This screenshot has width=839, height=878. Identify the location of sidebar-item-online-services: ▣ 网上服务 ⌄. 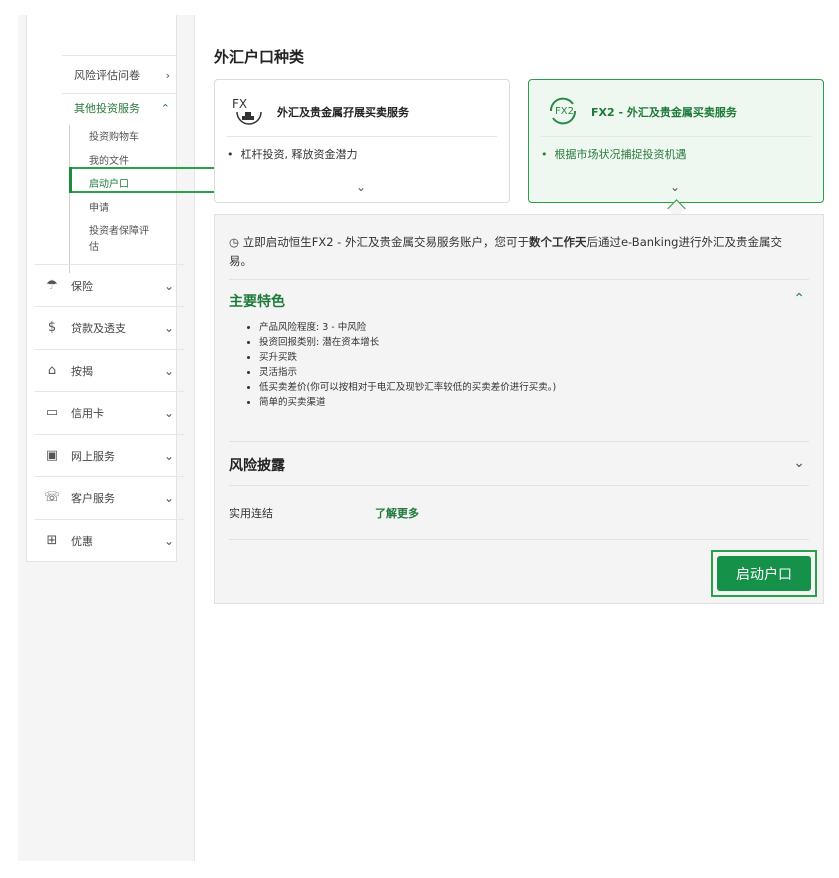
(109, 455).